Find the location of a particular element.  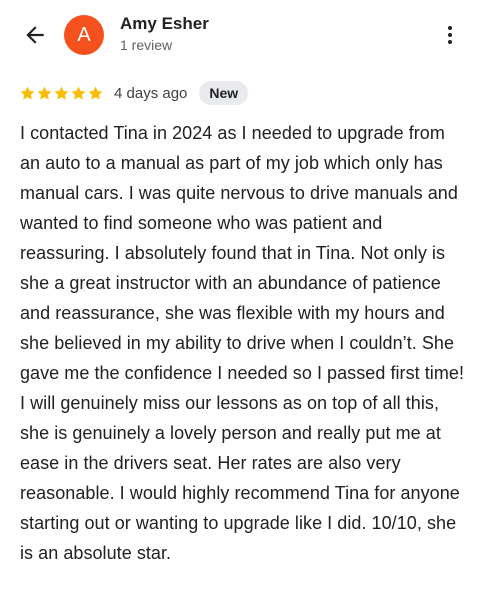

more-vertical-icon is located at coordinates (450, 35).